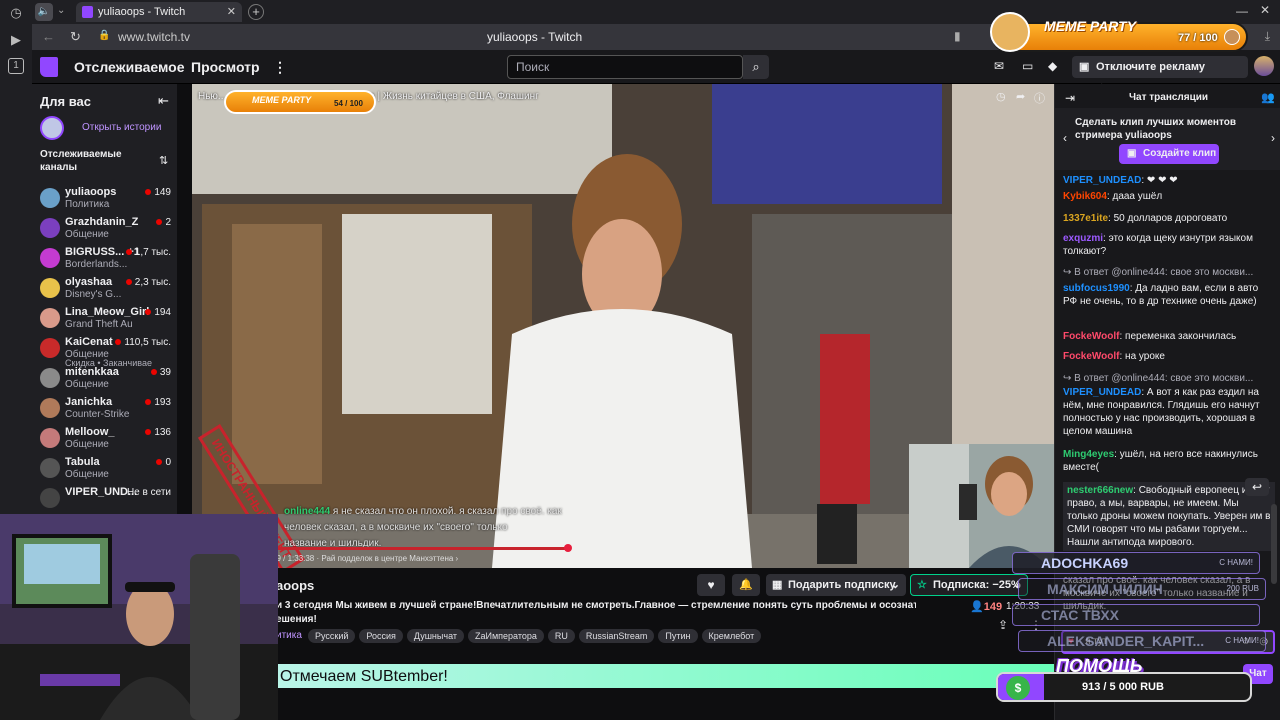  What do you see at coordinates (44, 12) in the screenshot?
I see `sound-icon: 🔈` at bounding box center [44, 12].